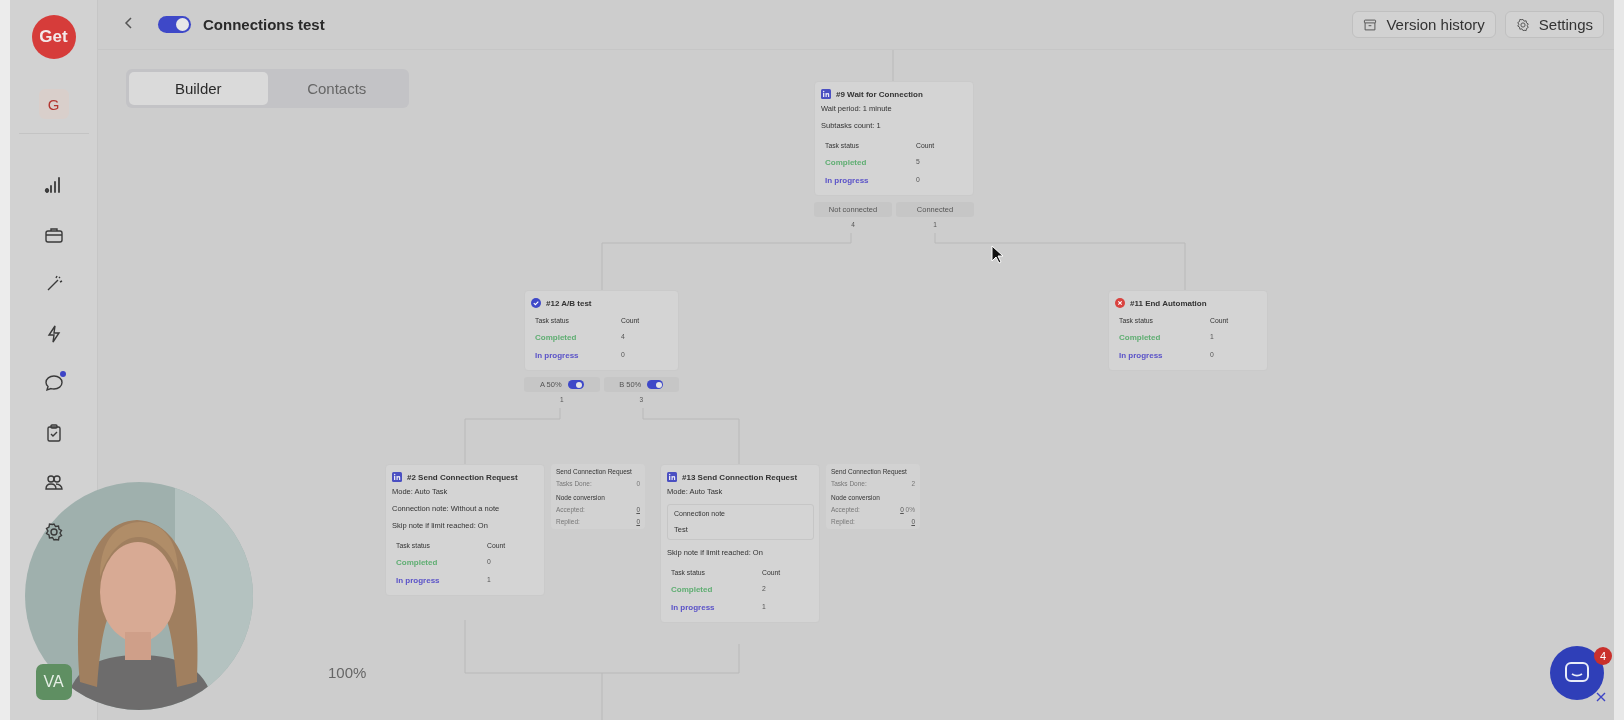 The image size is (1624, 720). I want to click on settings-button: Settings, so click(1554, 24).